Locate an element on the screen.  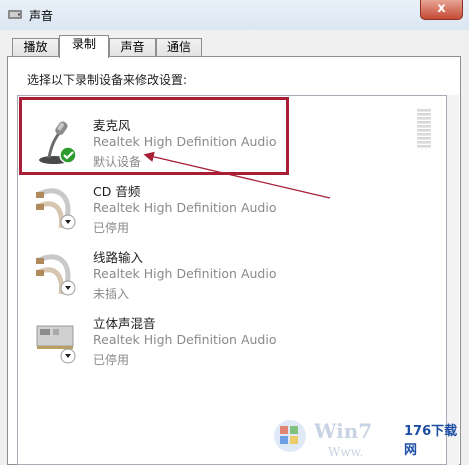
watermark-brand: 176下载网 is located at coordinates (431, 441).